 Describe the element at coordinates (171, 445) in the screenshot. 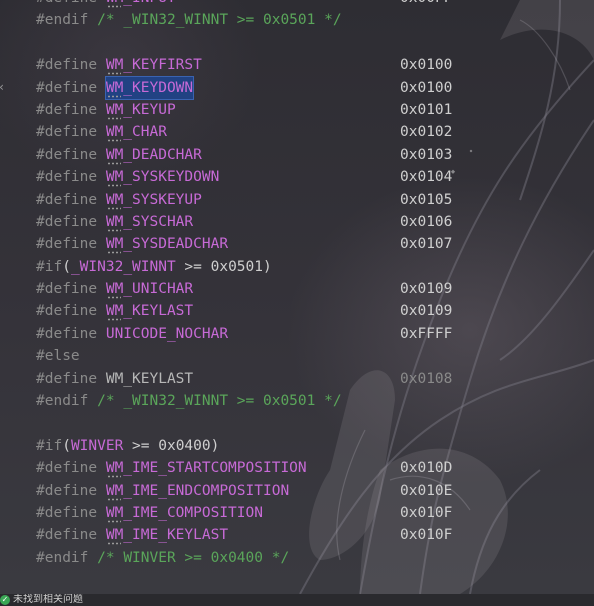

I see `condition-expression: >= 0x0400)` at that location.